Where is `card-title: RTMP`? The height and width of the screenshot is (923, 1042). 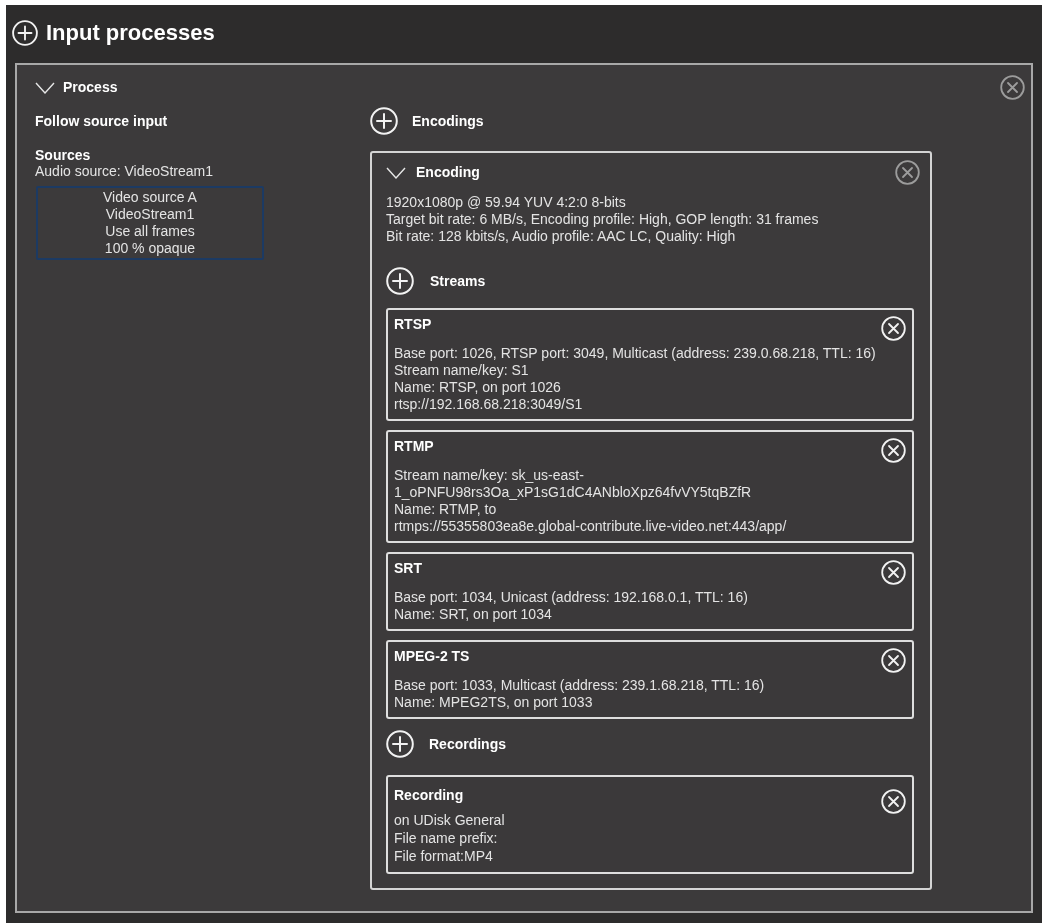
card-title: RTMP is located at coordinates (414, 446).